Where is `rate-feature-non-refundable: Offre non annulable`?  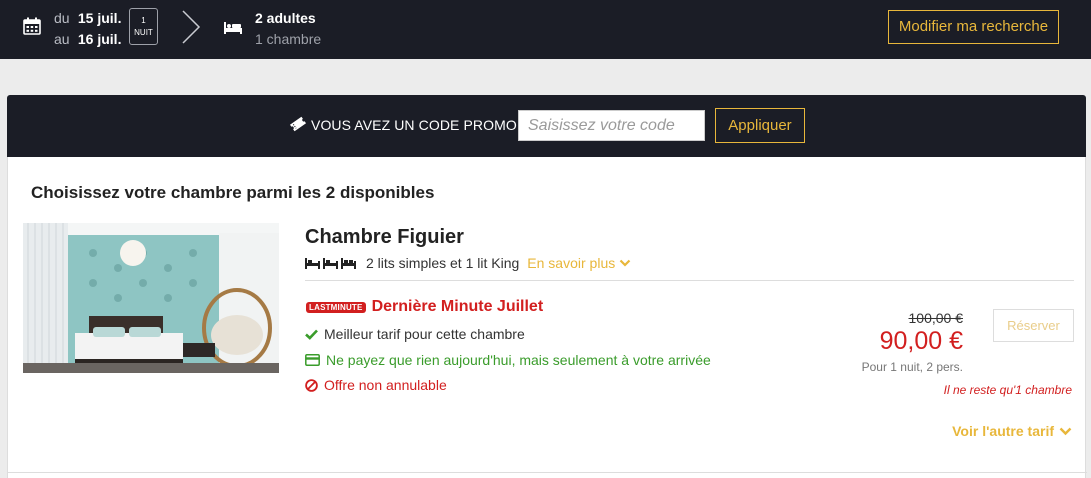
rate-feature-non-refundable: Offre non annulable is located at coordinates (376, 385).